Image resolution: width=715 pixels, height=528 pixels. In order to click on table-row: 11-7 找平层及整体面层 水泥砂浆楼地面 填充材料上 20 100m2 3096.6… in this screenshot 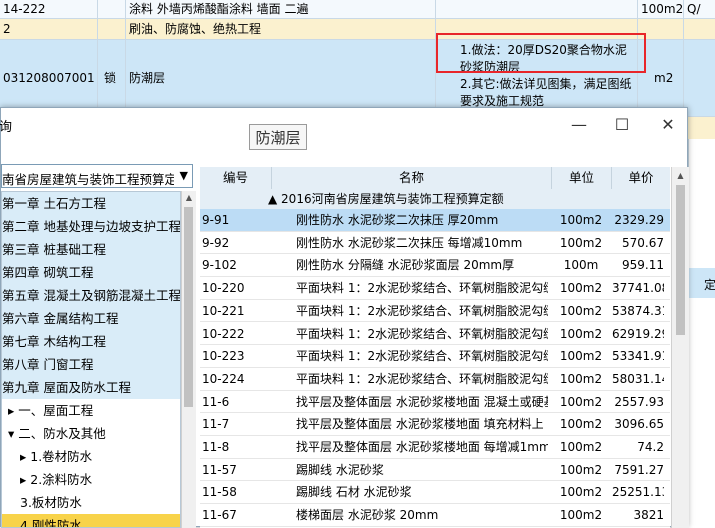, I will do `click(435, 424)`.